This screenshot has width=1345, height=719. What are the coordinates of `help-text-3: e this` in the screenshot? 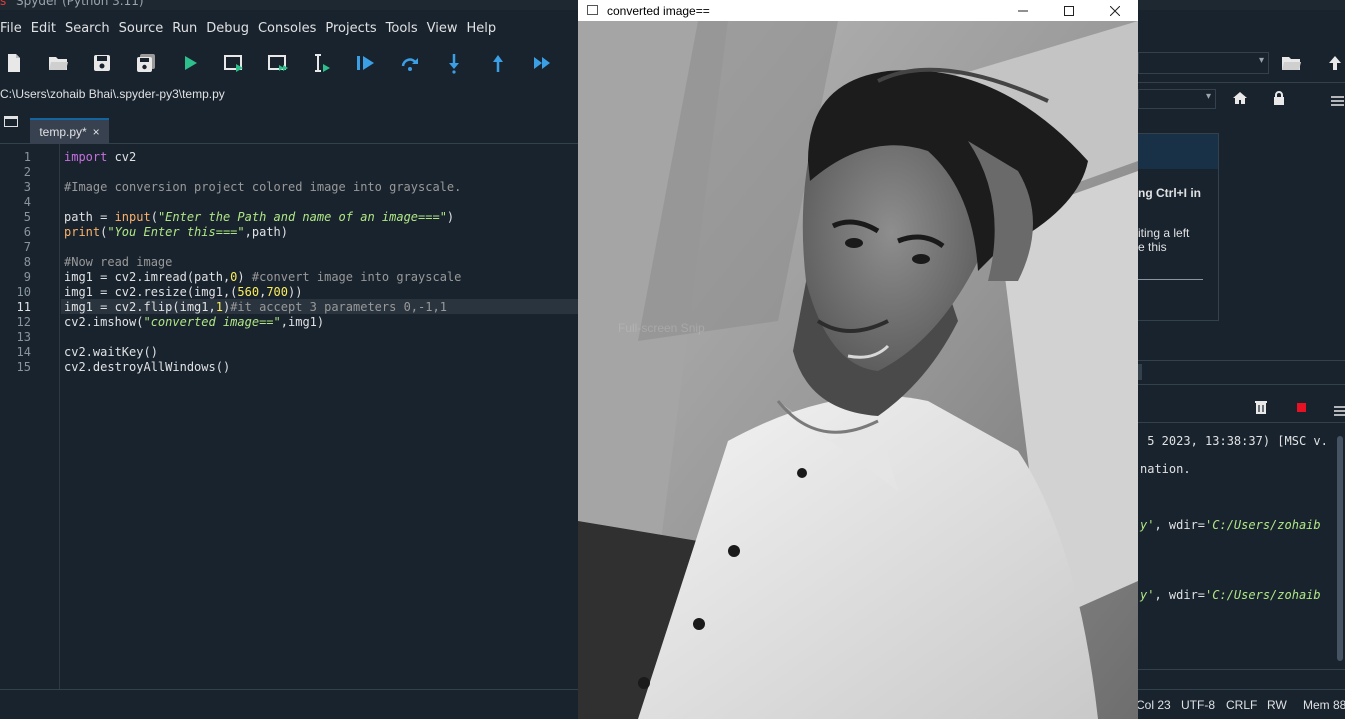 It's located at (1152, 247).